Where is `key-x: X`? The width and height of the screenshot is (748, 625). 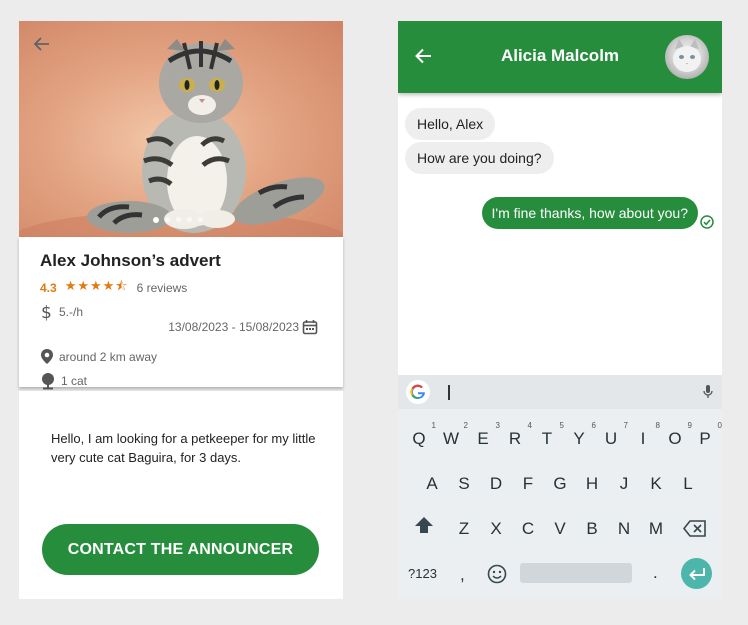
key-x: X is located at coordinates (496, 529).